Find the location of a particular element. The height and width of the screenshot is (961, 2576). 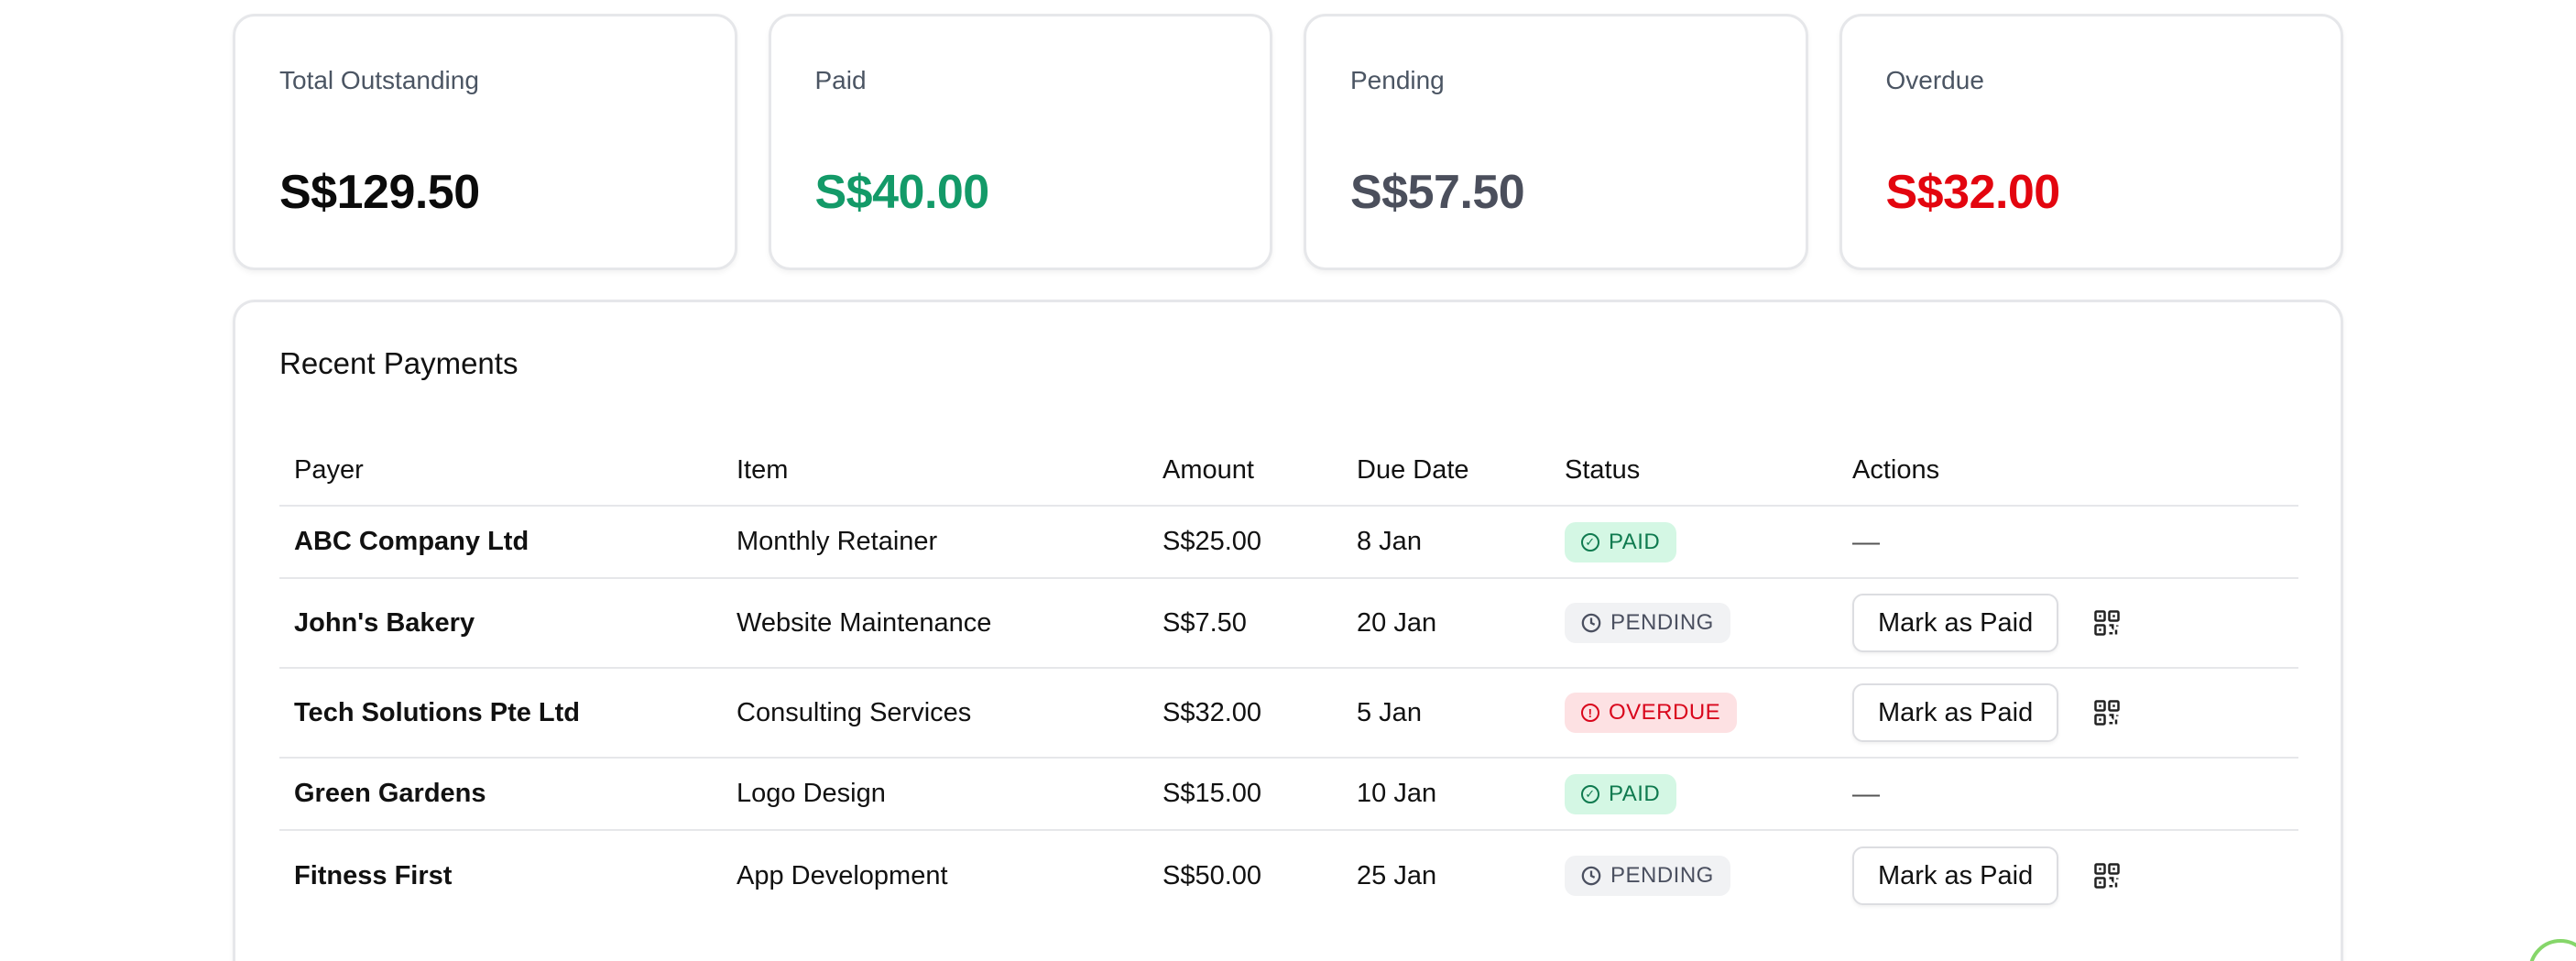

item-cell: Consulting Services is located at coordinates (855, 712).